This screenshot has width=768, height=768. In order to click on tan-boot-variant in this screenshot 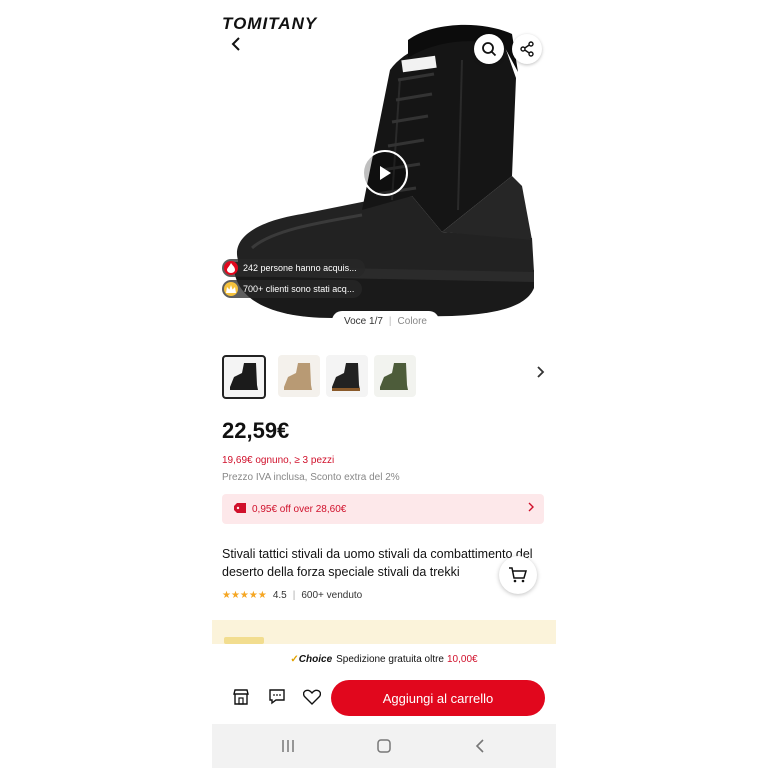, I will do `click(298, 376)`.